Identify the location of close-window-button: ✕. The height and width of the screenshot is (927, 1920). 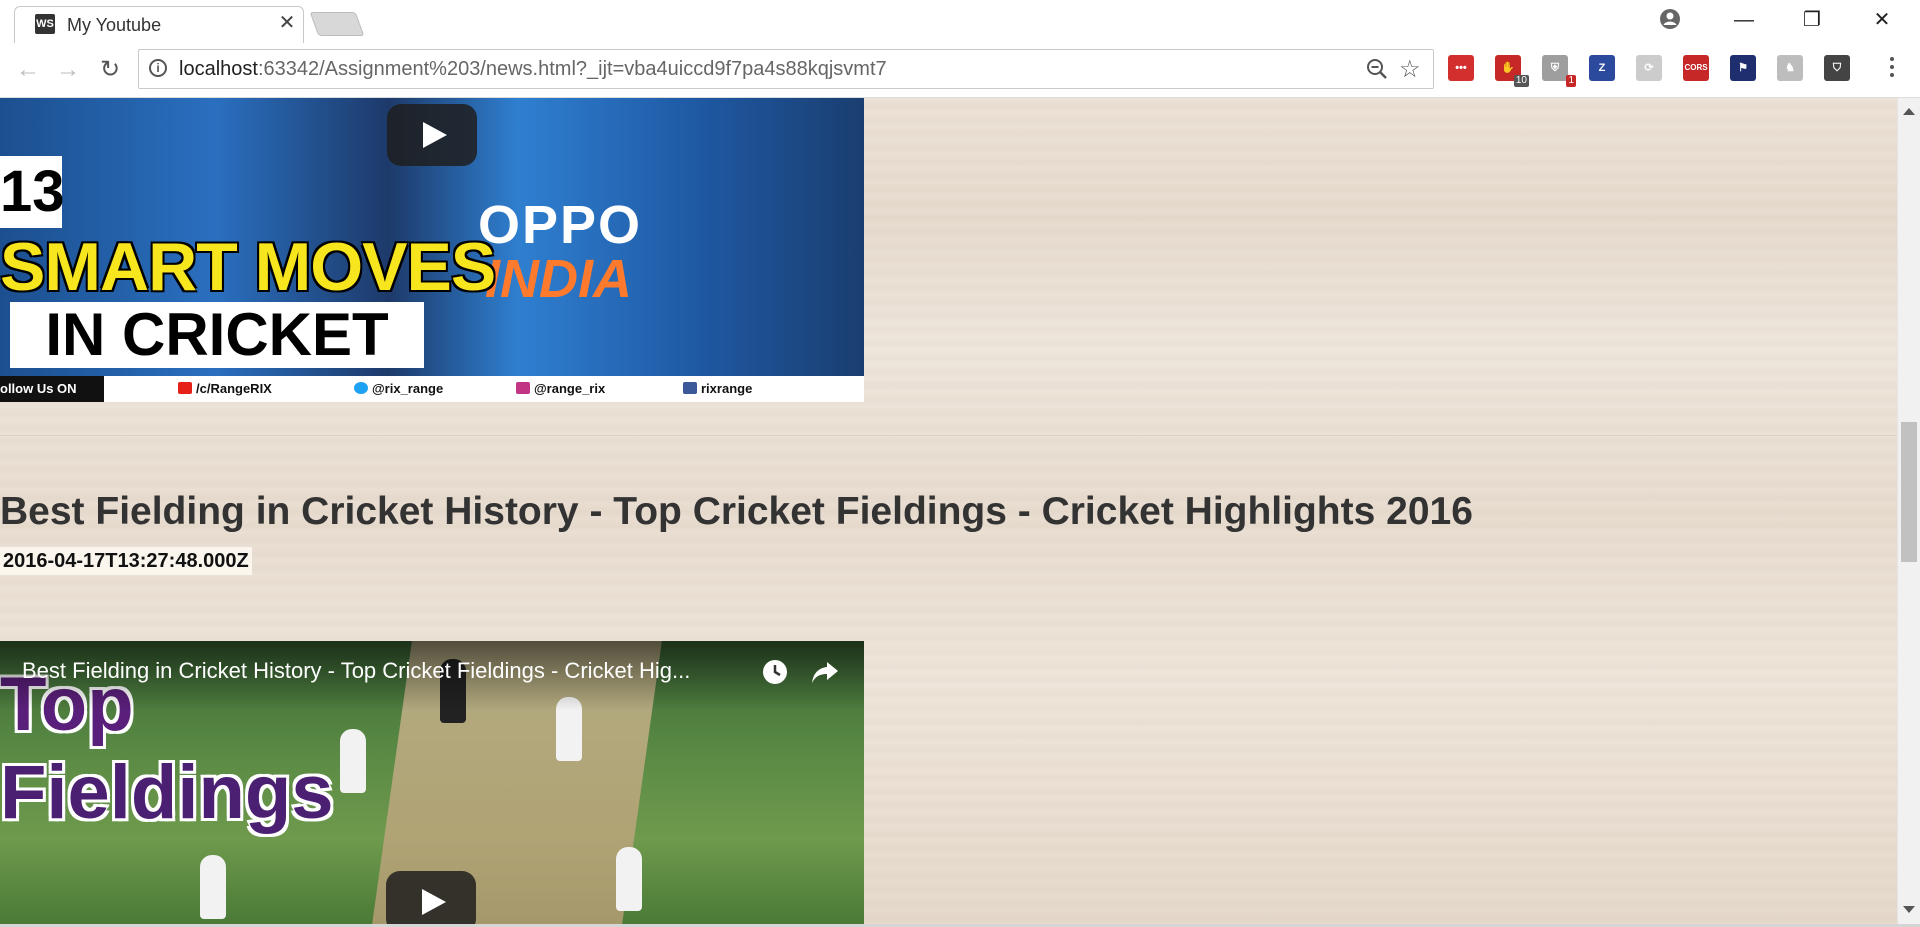
(1882, 20).